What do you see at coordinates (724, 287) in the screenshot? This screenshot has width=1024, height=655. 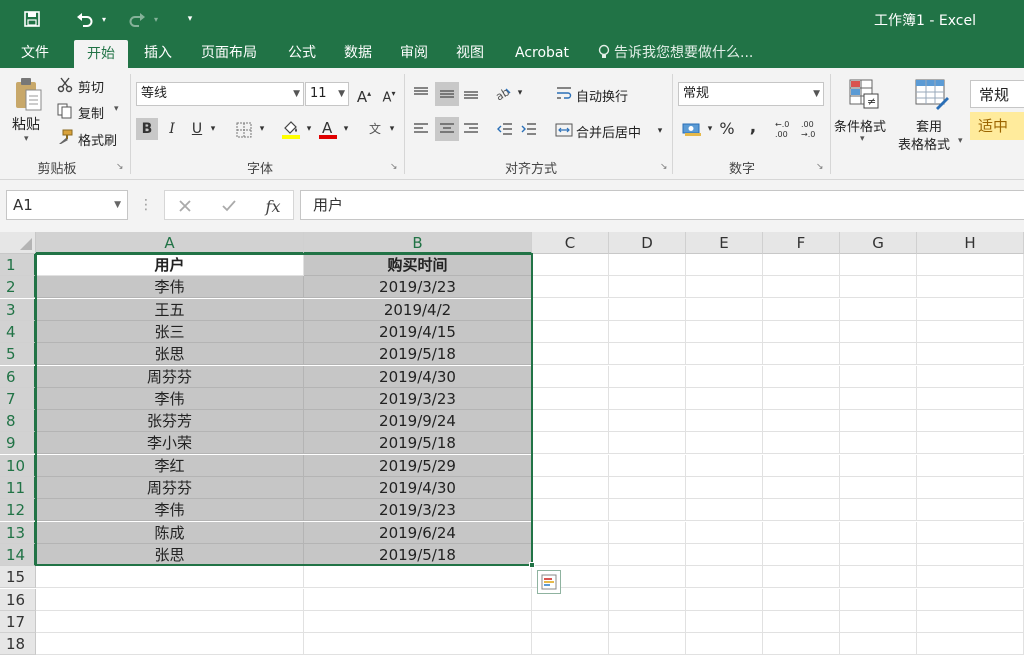 I see `cell-e2` at bounding box center [724, 287].